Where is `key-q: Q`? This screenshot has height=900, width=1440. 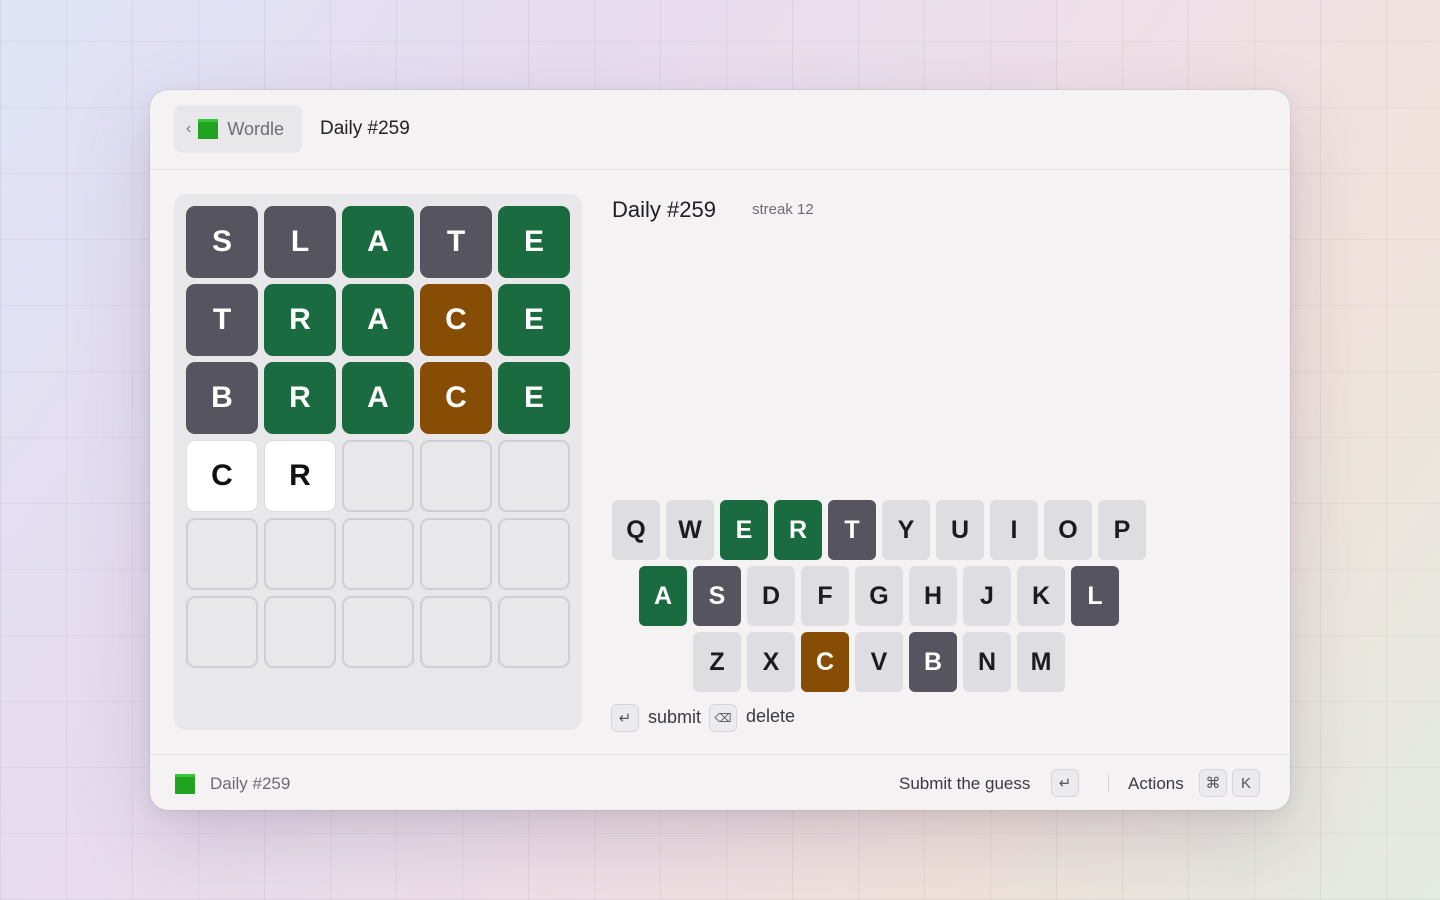
key-q: Q is located at coordinates (636, 530).